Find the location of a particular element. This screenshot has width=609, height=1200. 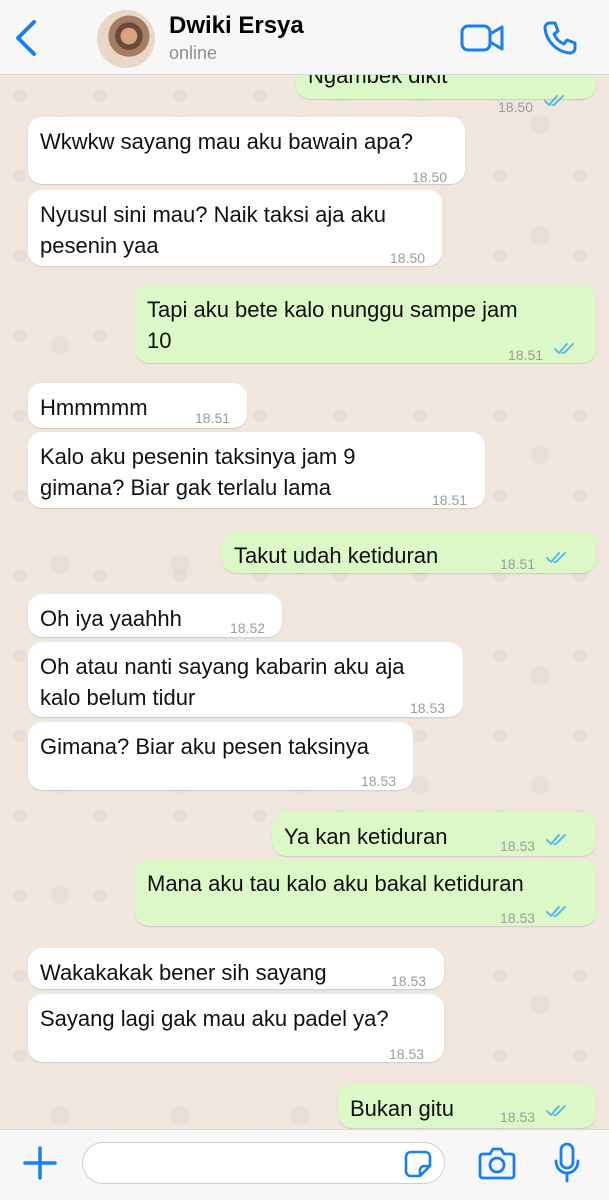

outgoing-message: Ngambek dikit 18.50 is located at coordinates (446, 95).